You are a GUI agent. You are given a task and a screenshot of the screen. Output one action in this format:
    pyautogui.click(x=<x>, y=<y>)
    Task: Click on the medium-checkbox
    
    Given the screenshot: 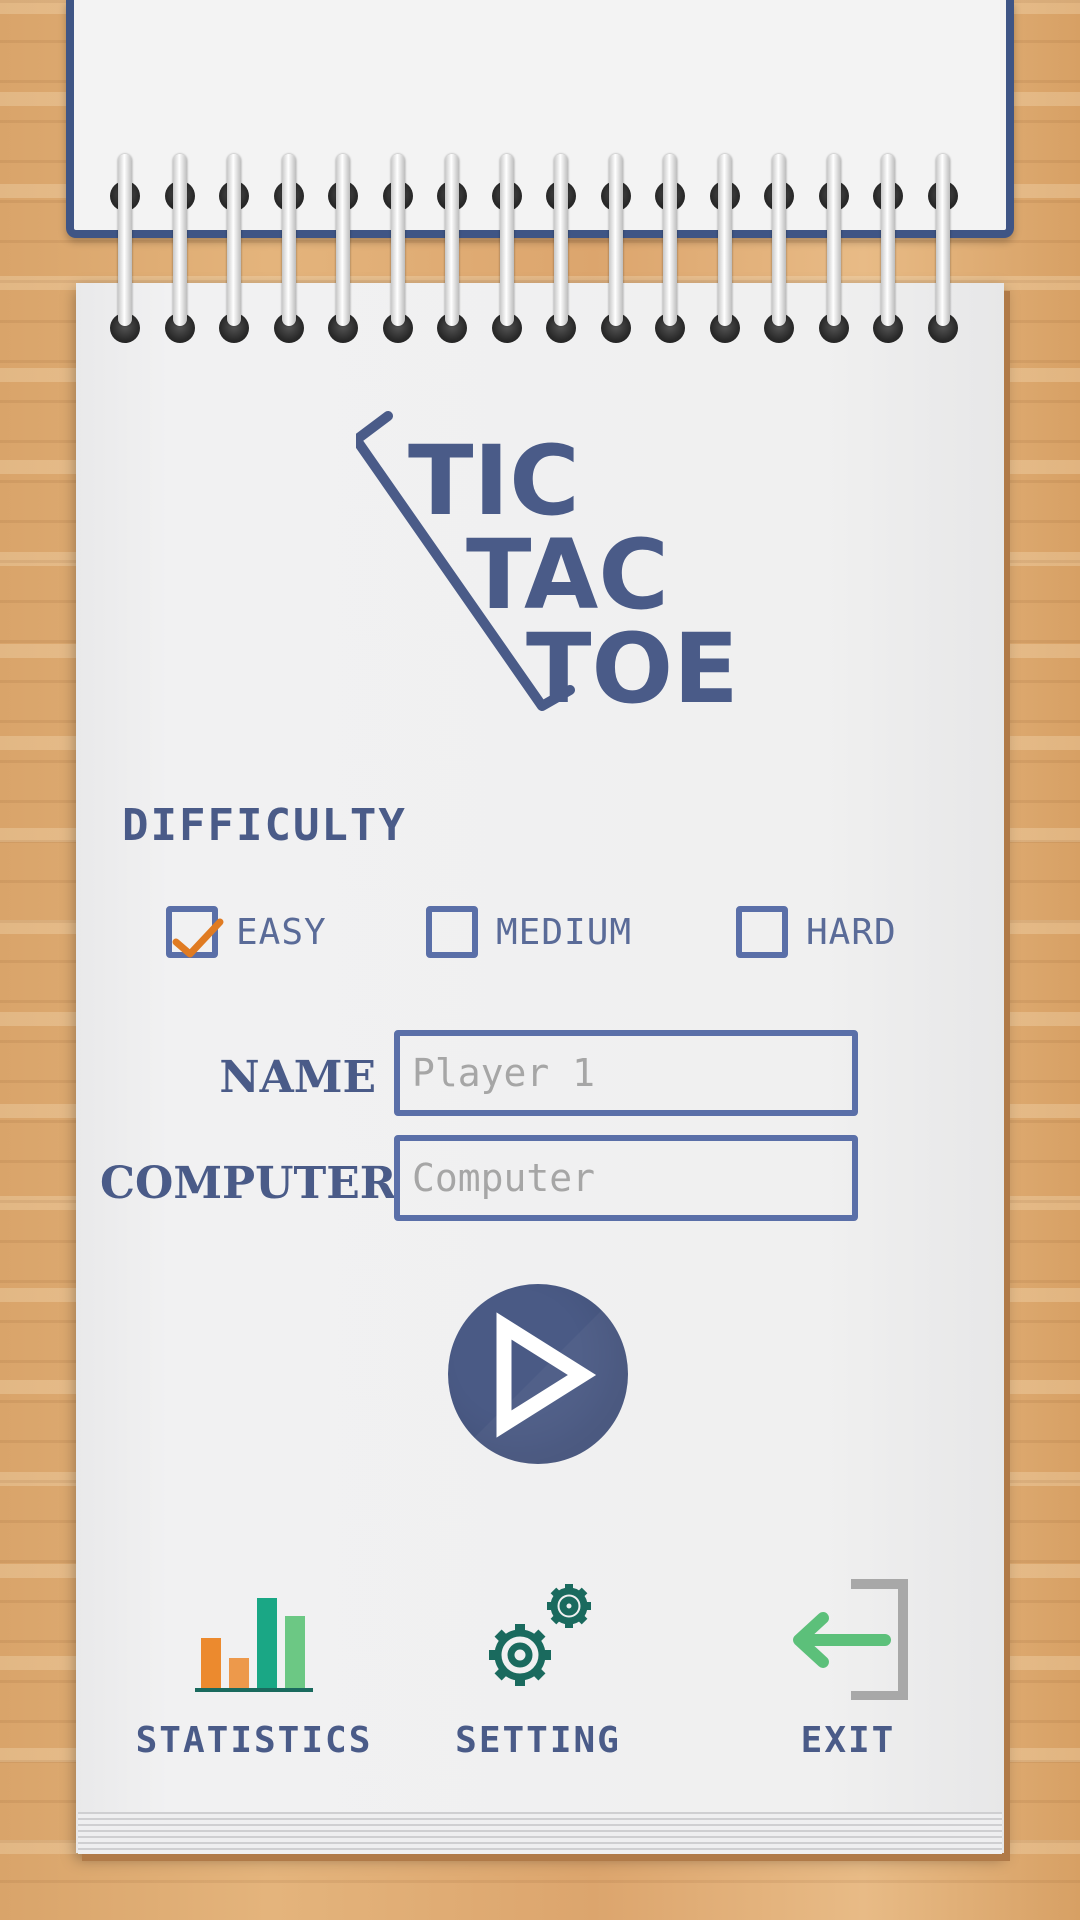 What is the action you would take?
    pyautogui.click(x=452, y=932)
    